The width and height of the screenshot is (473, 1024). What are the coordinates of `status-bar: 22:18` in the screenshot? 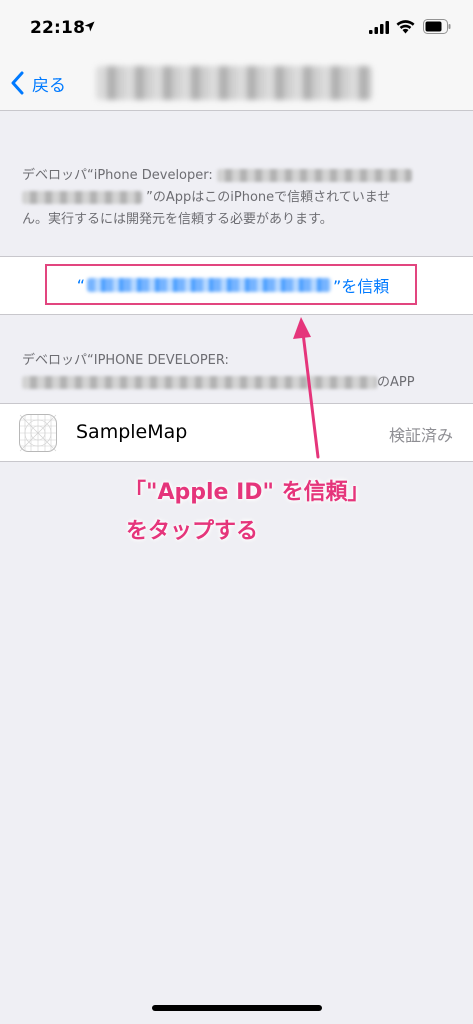 It's located at (236, 29).